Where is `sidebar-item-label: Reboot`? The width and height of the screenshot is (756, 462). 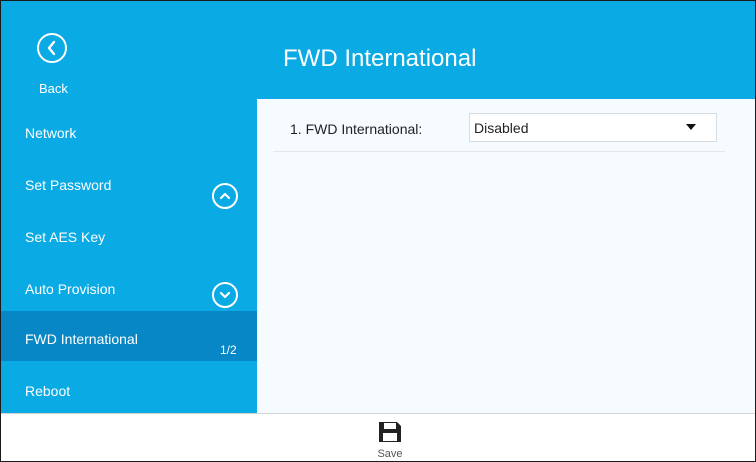
sidebar-item-label: Reboot is located at coordinates (48, 391).